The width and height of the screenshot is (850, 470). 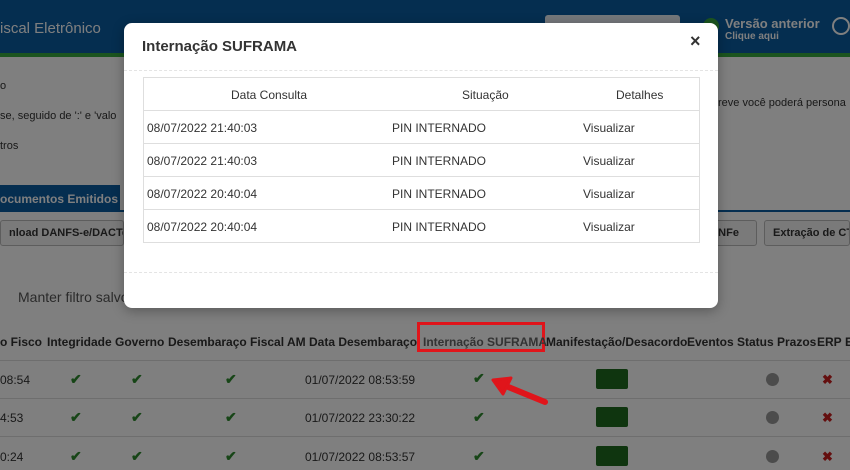 What do you see at coordinates (269, 95) in the screenshot?
I see `col-header-data-consulta: Data Consulta` at bounding box center [269, 95].